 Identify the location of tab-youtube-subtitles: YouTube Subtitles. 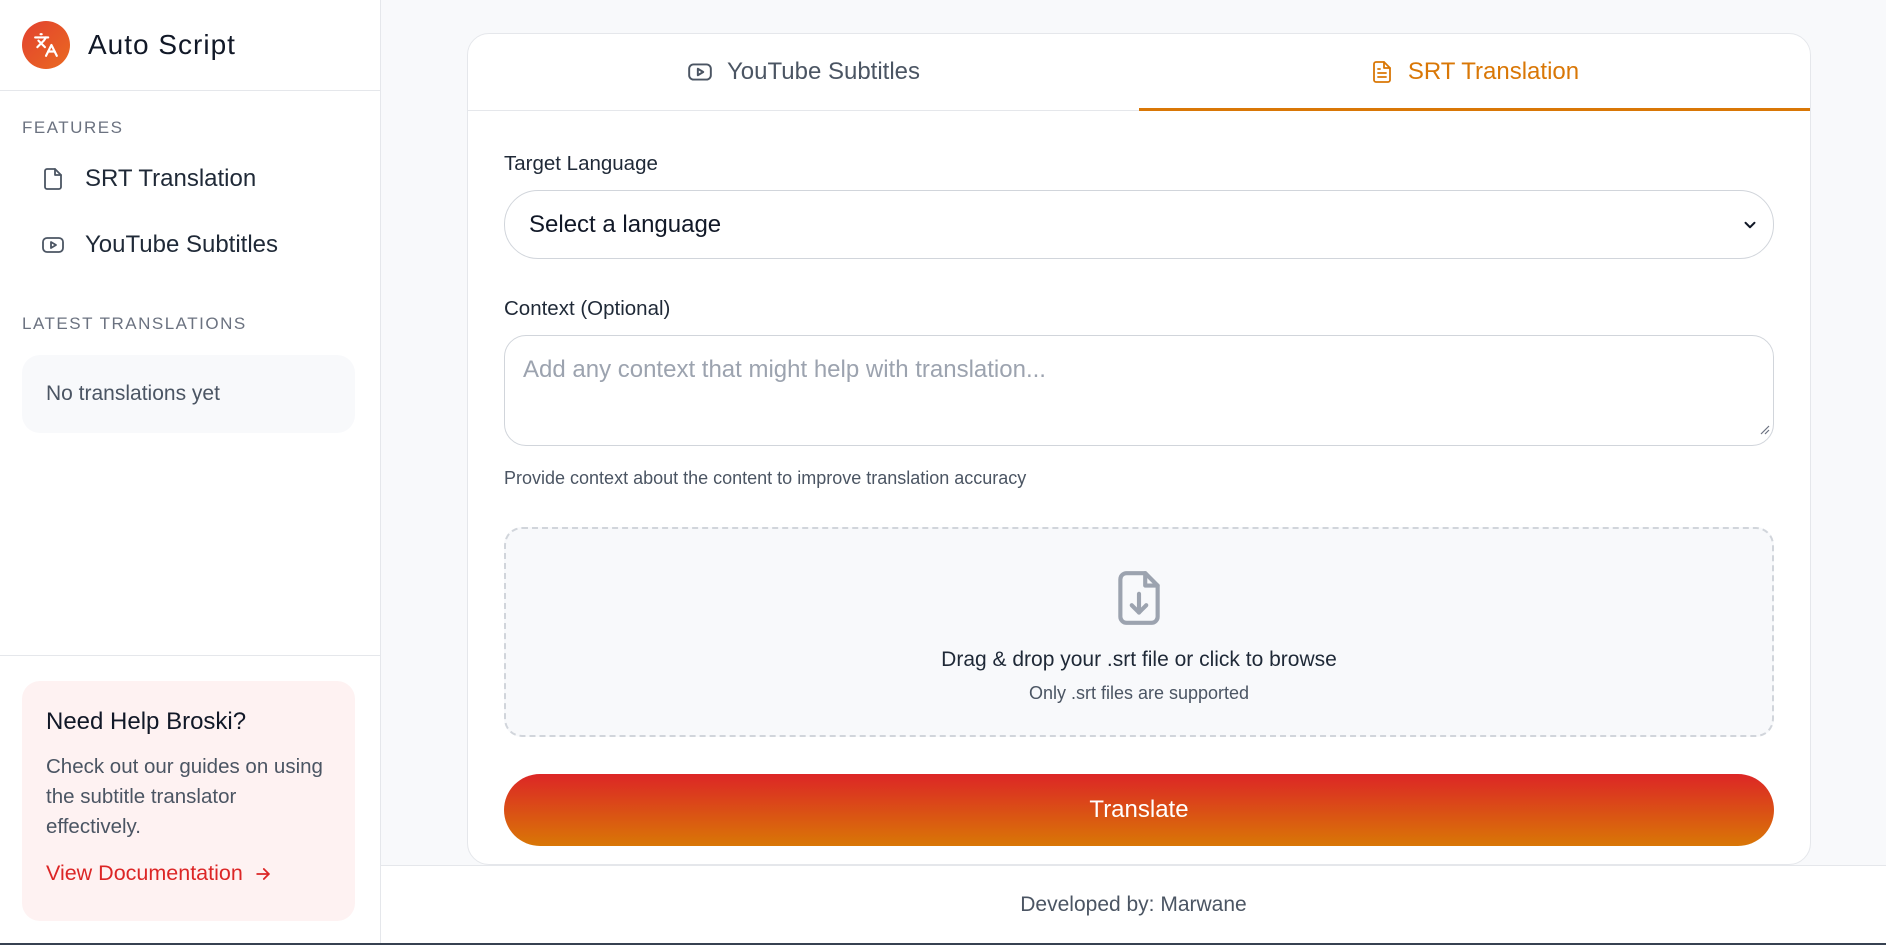
(803, 72).